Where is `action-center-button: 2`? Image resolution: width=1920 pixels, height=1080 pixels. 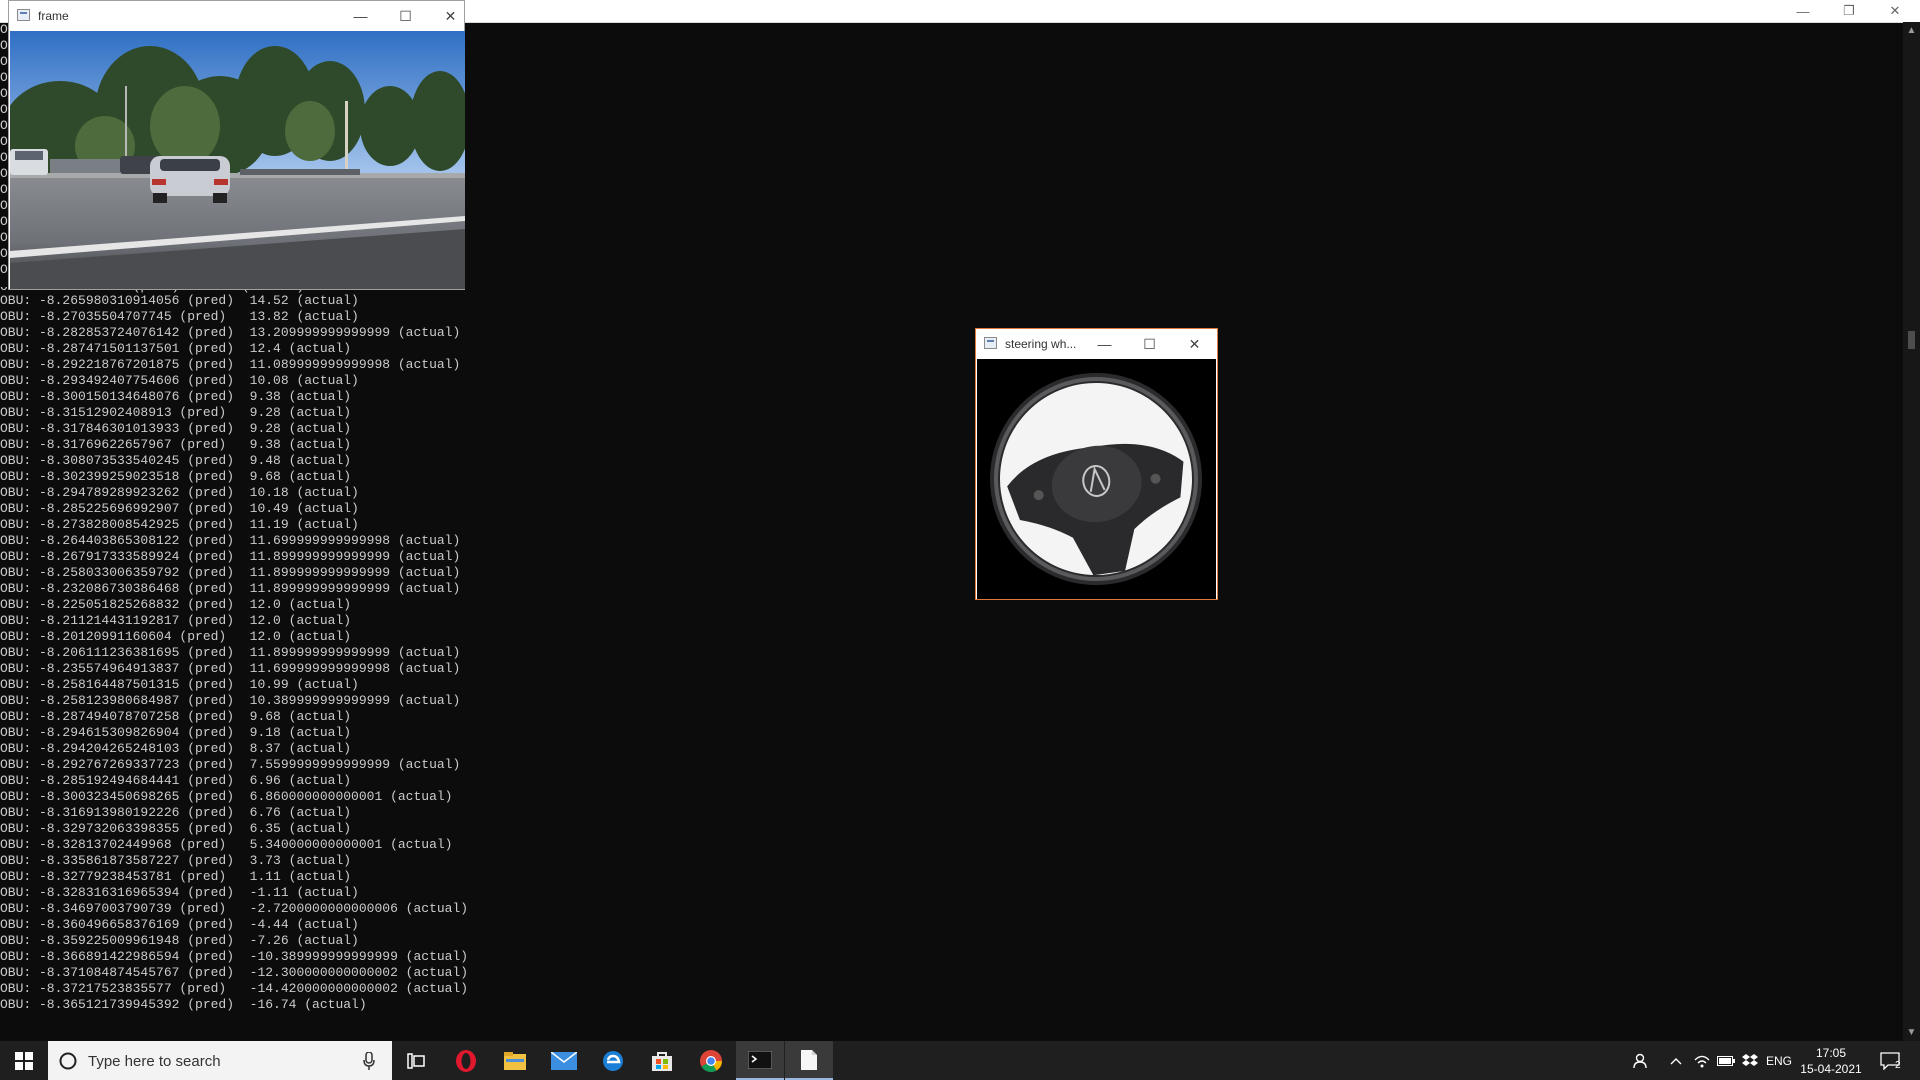 action-center-button: 2 is located at coordinates (1890, 1060).